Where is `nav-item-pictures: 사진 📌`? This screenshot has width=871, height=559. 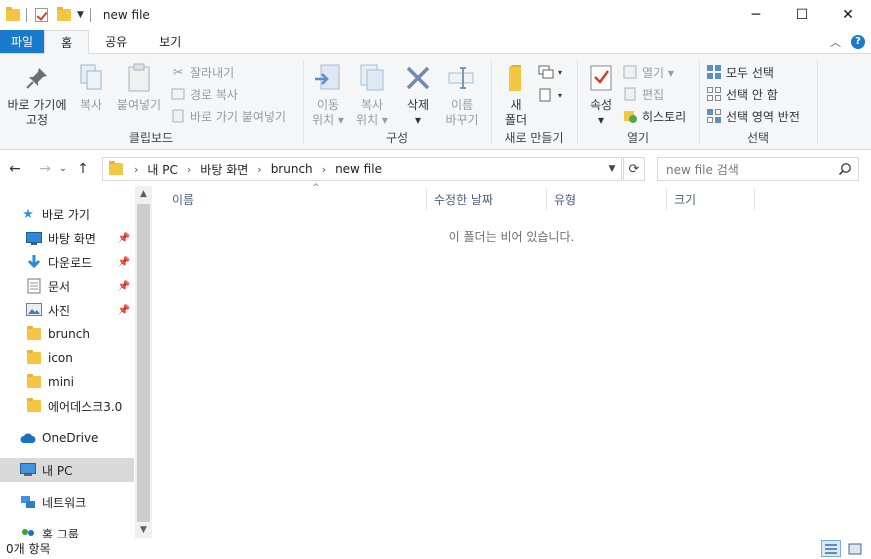 nav-item-pictures: 사진 📌 is located at coordinates (67, 310).